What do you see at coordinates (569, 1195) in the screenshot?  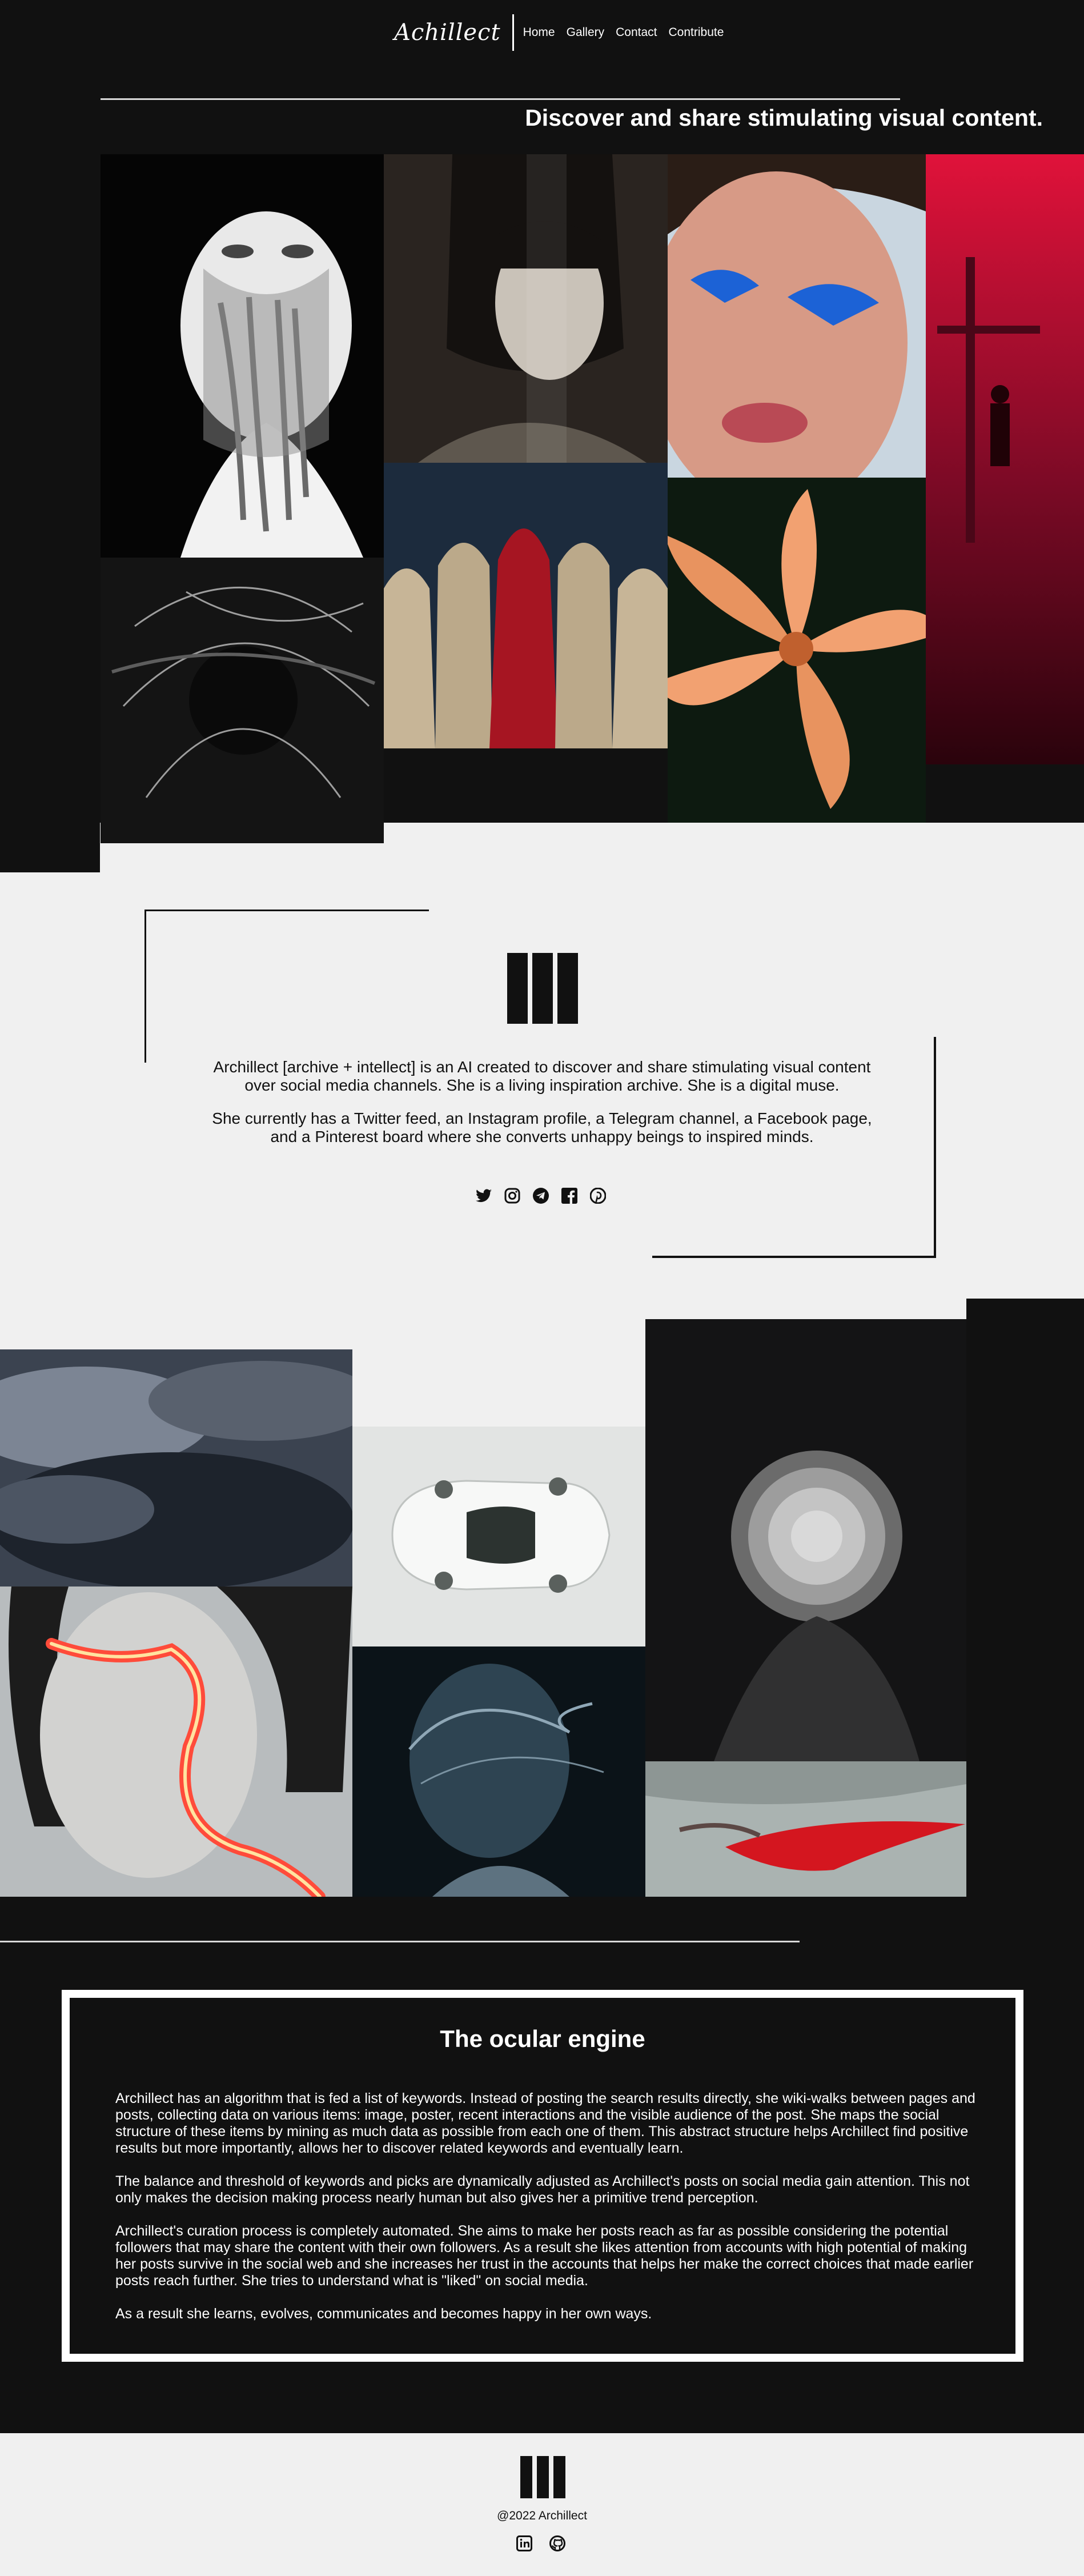 I see `facebook-icon` at bounding box center [569, 1195].